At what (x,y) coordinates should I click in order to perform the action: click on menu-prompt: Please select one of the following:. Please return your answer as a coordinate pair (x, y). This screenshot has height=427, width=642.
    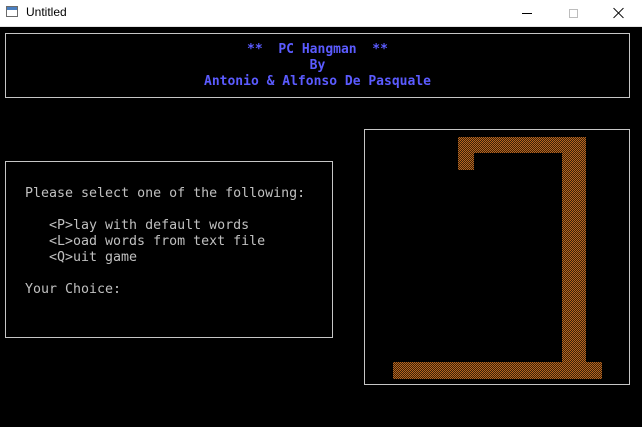
    Looking at the image, I should click on (165, 193).